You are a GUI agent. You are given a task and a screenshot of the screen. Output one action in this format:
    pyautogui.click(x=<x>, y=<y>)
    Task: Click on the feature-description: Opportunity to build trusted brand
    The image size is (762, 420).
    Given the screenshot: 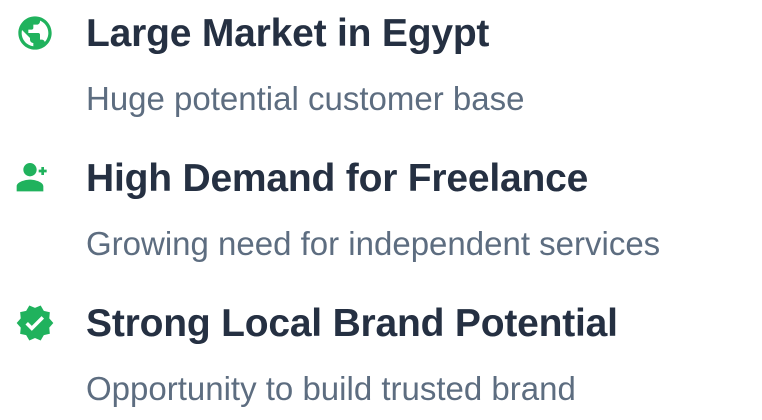 What is the action you would take?
    pyautogui.click(x=331, y=388)
    